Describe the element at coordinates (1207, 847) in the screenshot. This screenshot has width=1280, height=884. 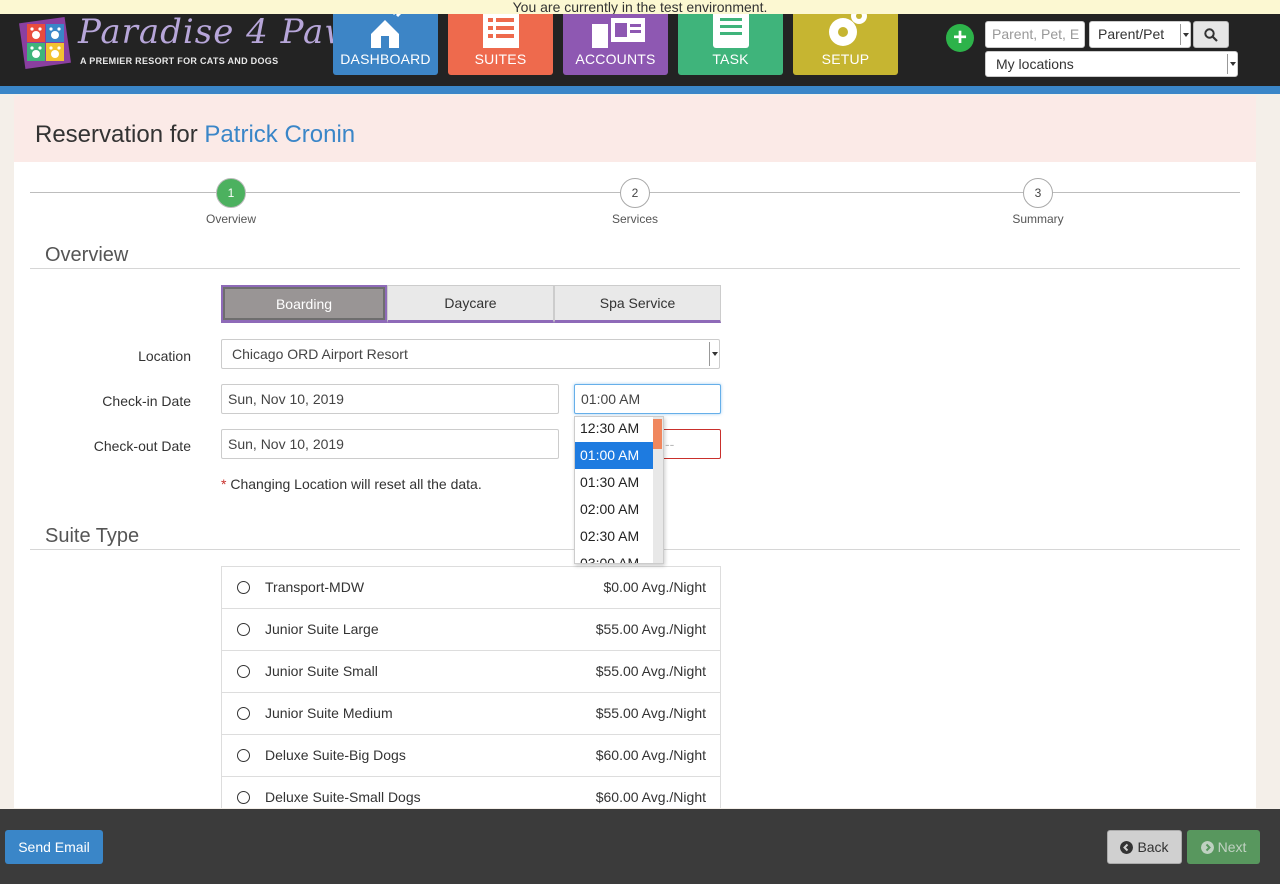
I see `arrow-right-icon` at that location.